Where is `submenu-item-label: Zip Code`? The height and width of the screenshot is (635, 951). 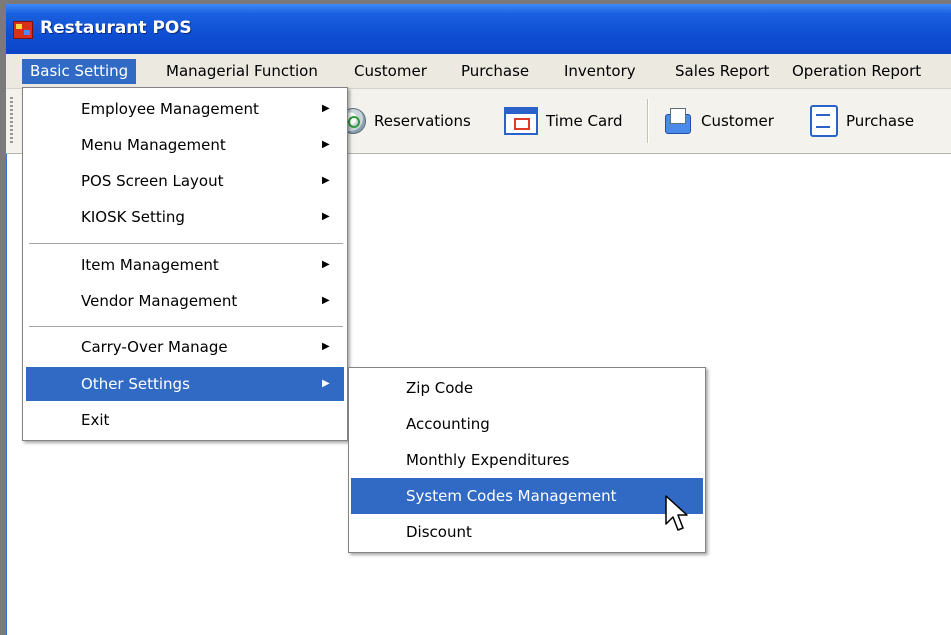
submenu-item-label: Zip Code is located at coordinates (440, 388).